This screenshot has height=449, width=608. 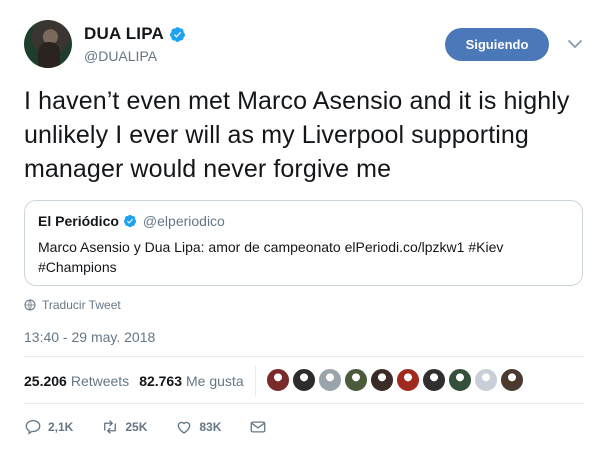 I want to click on tweet-stats: 25.206 Retweets 82.763 Me gusta, so click(x=139, y=381).